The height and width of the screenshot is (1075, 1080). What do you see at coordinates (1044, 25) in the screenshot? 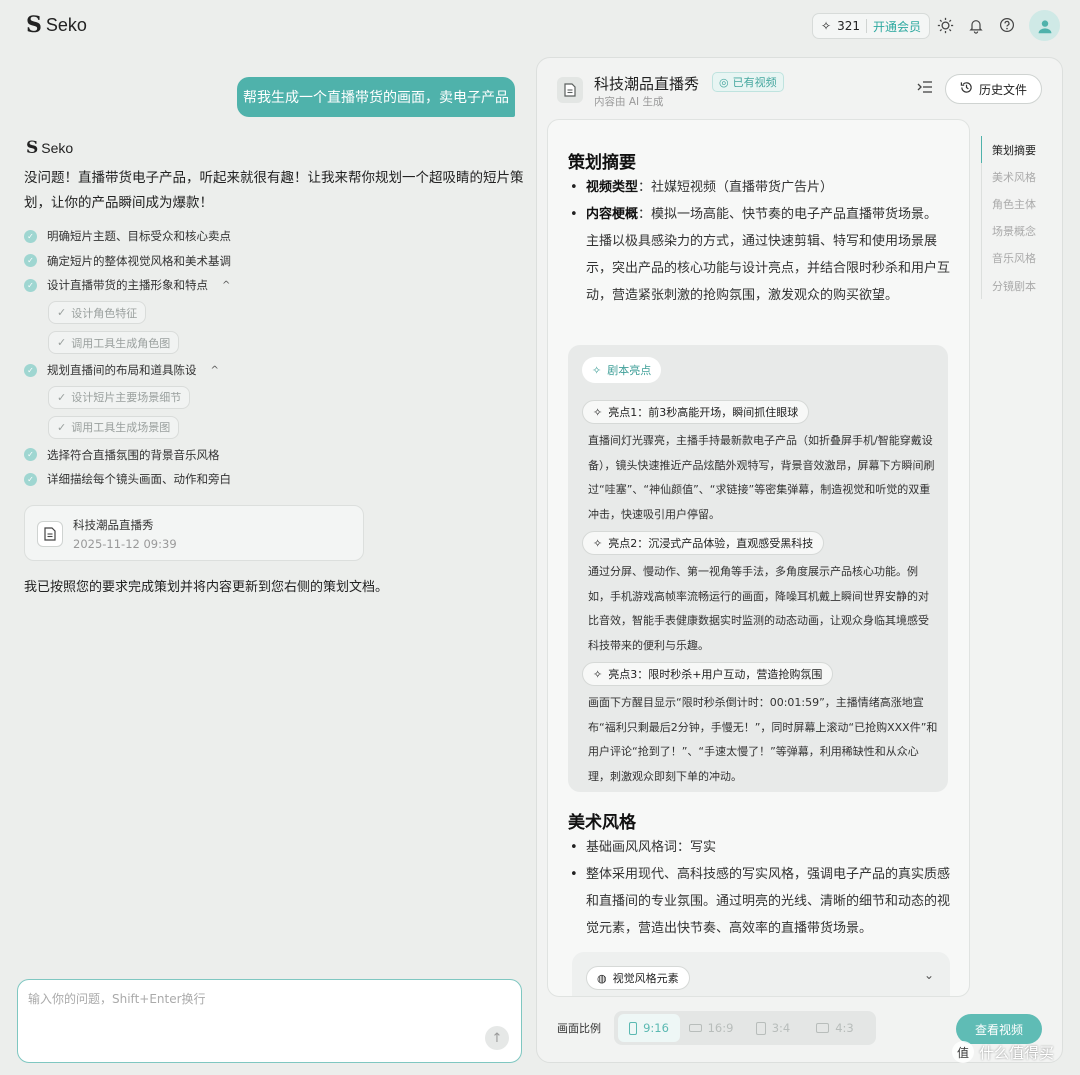
I see `avatar` at bounding box center [1044, 25].